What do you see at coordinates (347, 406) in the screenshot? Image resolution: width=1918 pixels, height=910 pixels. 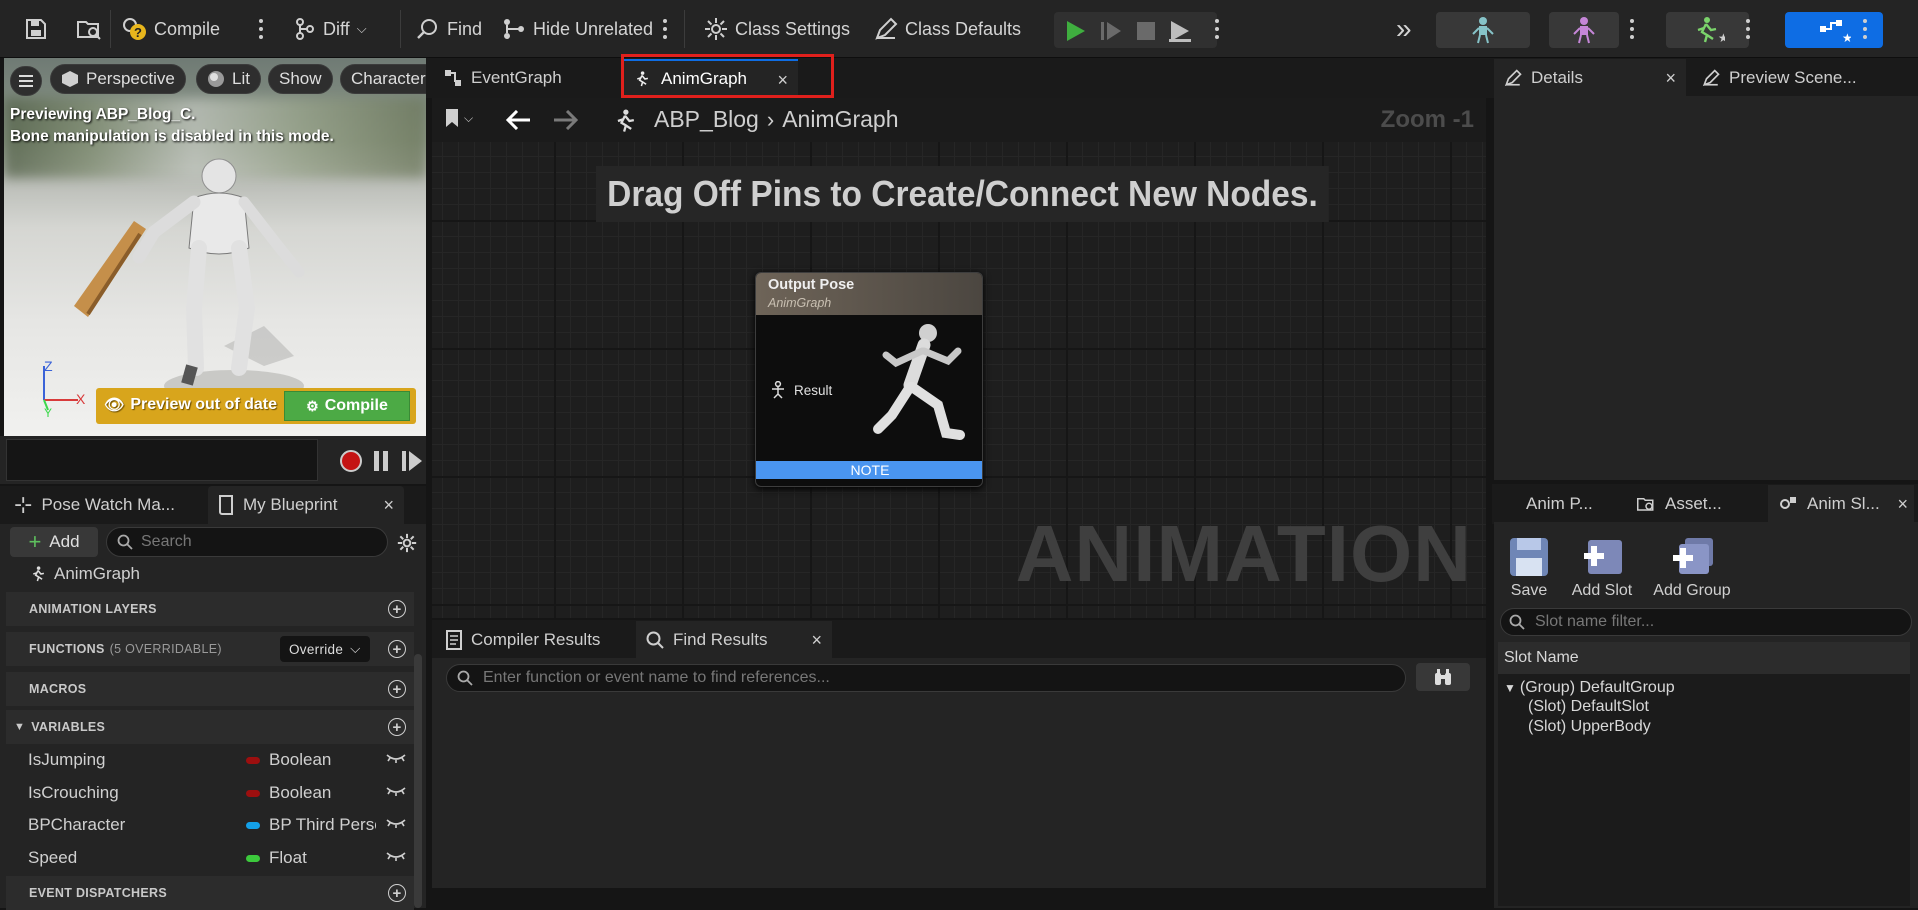 I see `viewport-compile-button: ⚙ Compile` at bounding box center [347, 406].